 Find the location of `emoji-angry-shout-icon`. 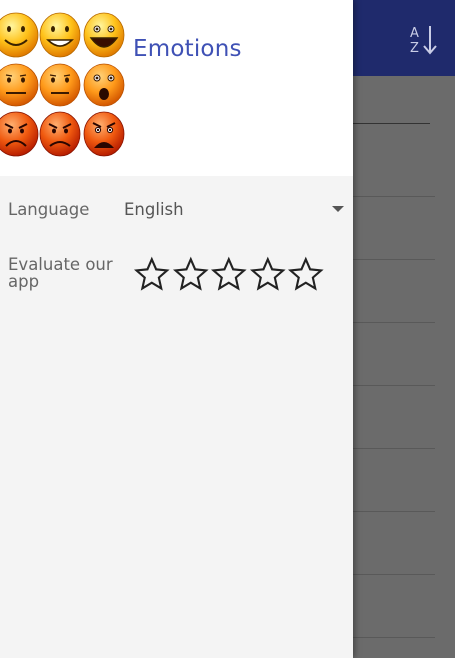

emoji-angry-shout-icon is located at coordinates (104, 134).